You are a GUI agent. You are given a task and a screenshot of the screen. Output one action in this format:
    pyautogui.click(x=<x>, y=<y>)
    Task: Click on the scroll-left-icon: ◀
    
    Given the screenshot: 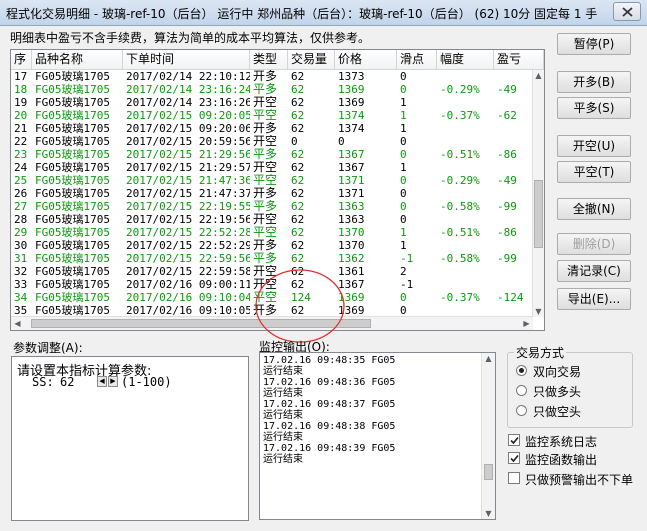 What is the action you would take?
    pyautogui.click(x=17, y=323)
    